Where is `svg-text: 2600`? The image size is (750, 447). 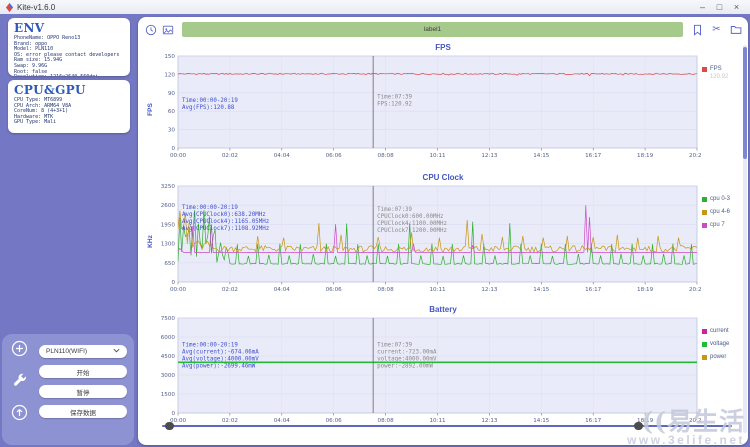 svg-text: 2600 is located at coordinates (168, 206).